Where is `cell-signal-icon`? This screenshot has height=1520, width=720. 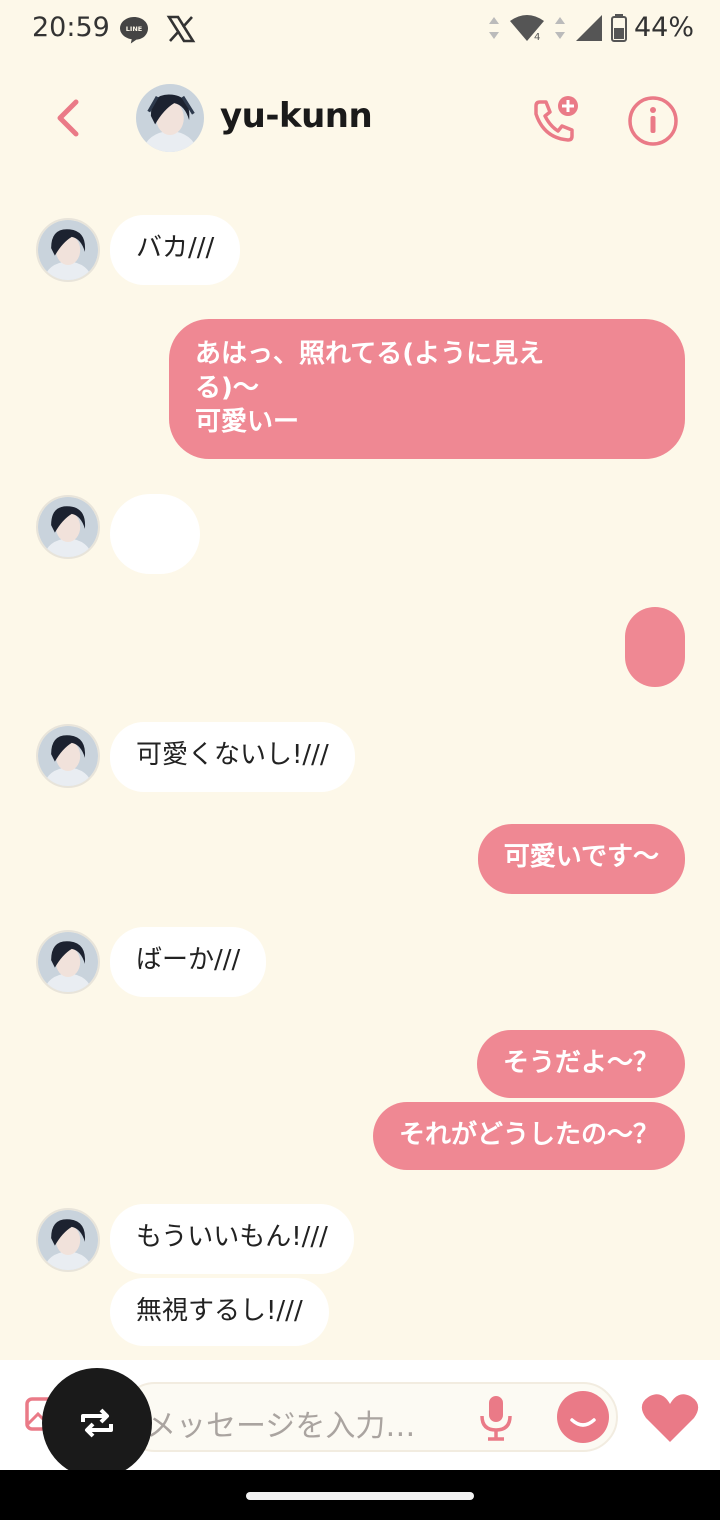
cell-signal-icon is located at coordinates (588, 27).